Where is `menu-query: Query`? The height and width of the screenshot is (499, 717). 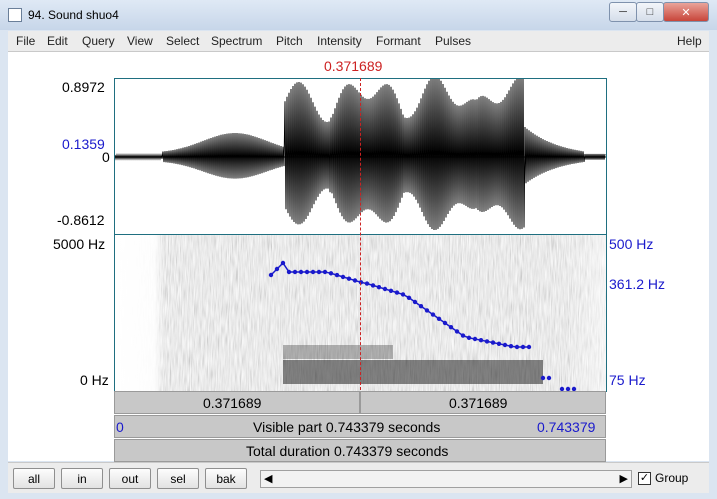 menu-query: Query is located at coordinates (98, 41).